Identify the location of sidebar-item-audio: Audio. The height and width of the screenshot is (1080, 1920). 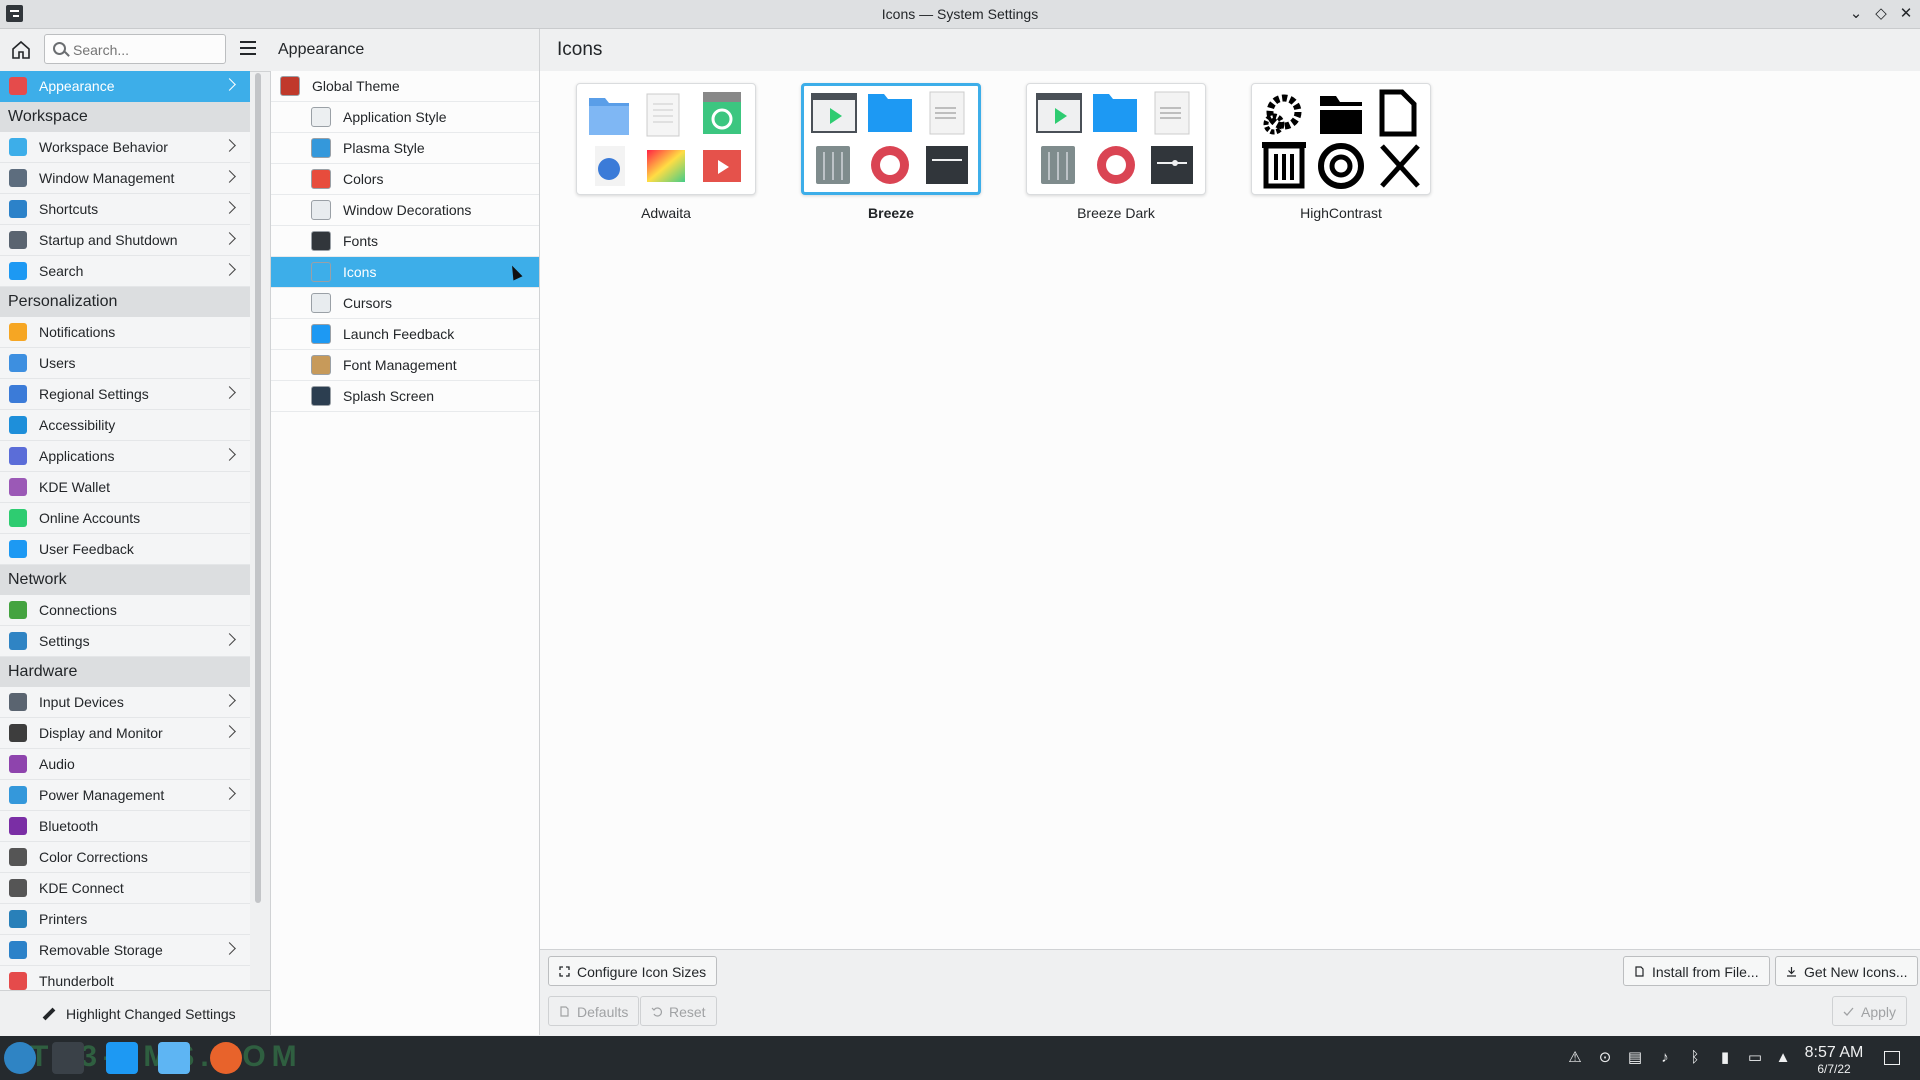
(125, 764).